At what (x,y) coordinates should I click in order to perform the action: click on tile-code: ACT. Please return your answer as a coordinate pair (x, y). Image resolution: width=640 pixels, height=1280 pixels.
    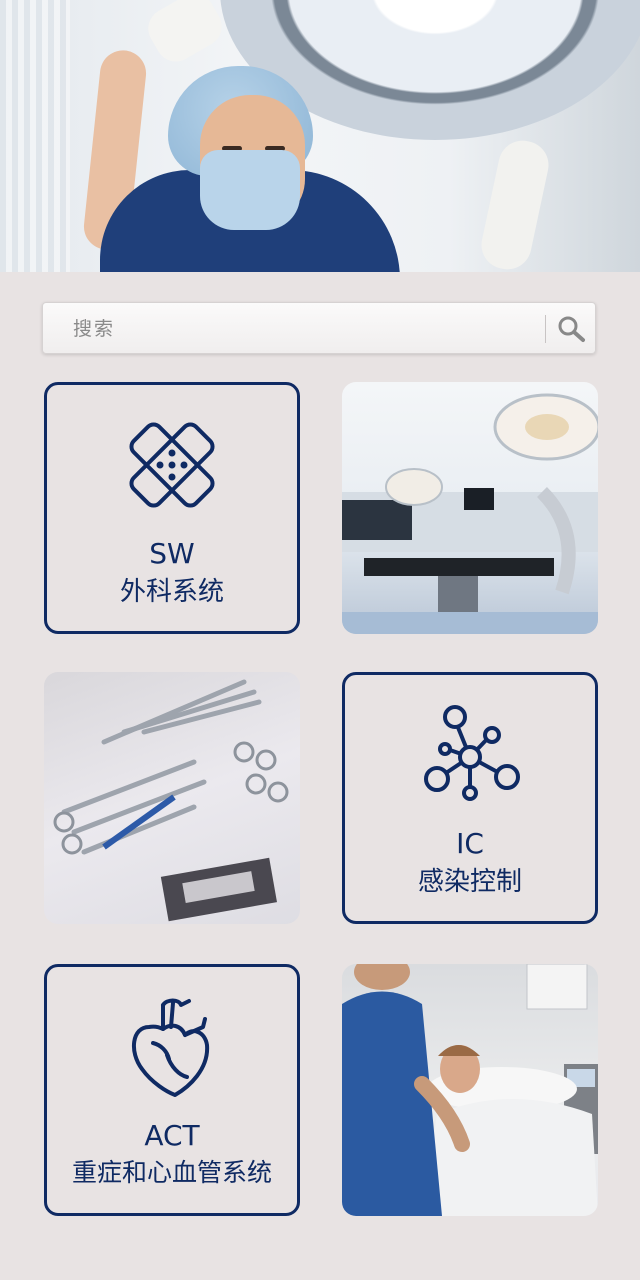
    Looking at the image, I should click on (172, 1135).